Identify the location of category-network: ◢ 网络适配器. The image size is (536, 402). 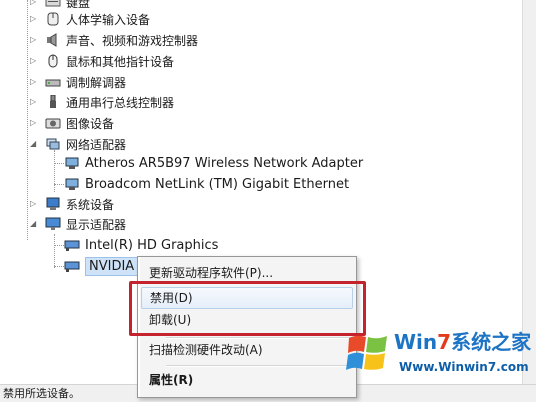
(78, 144).